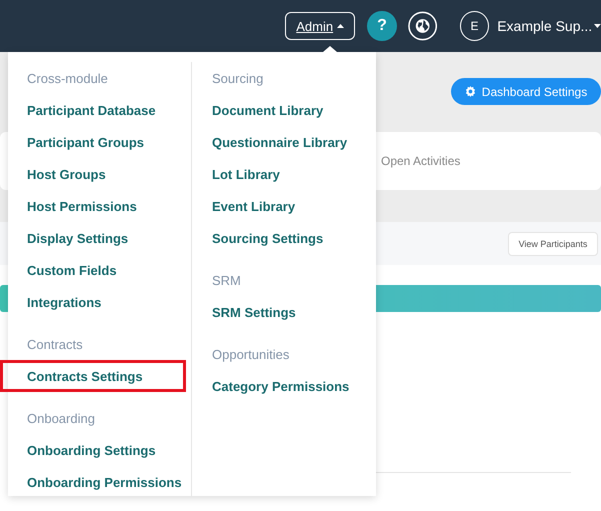  What do you see at coordinates (67, 78) in the screenshot?
I see `section-heading: Cross-module` at bounding box center [67, 78].